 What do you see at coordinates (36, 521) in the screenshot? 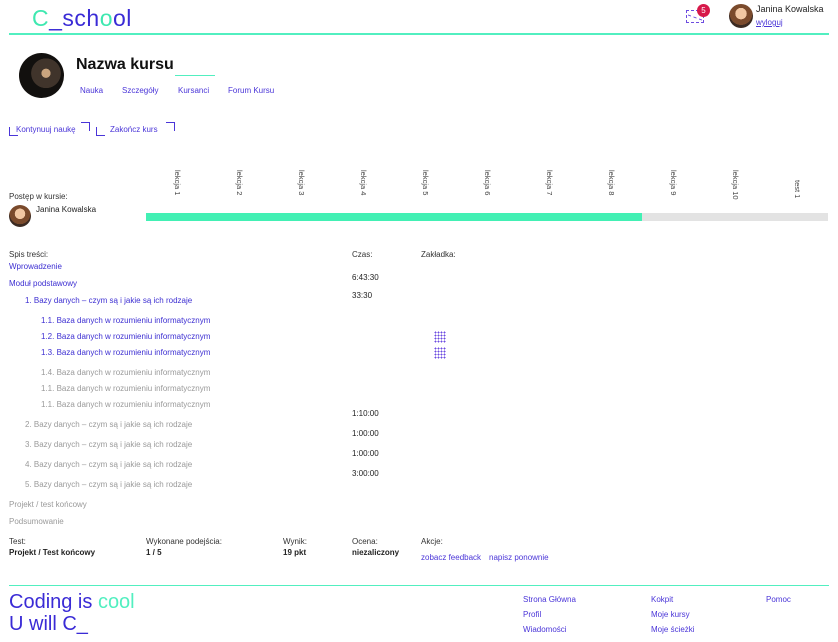
I see `toc-item: Podsumowanie` at bounding box center [36, 521].